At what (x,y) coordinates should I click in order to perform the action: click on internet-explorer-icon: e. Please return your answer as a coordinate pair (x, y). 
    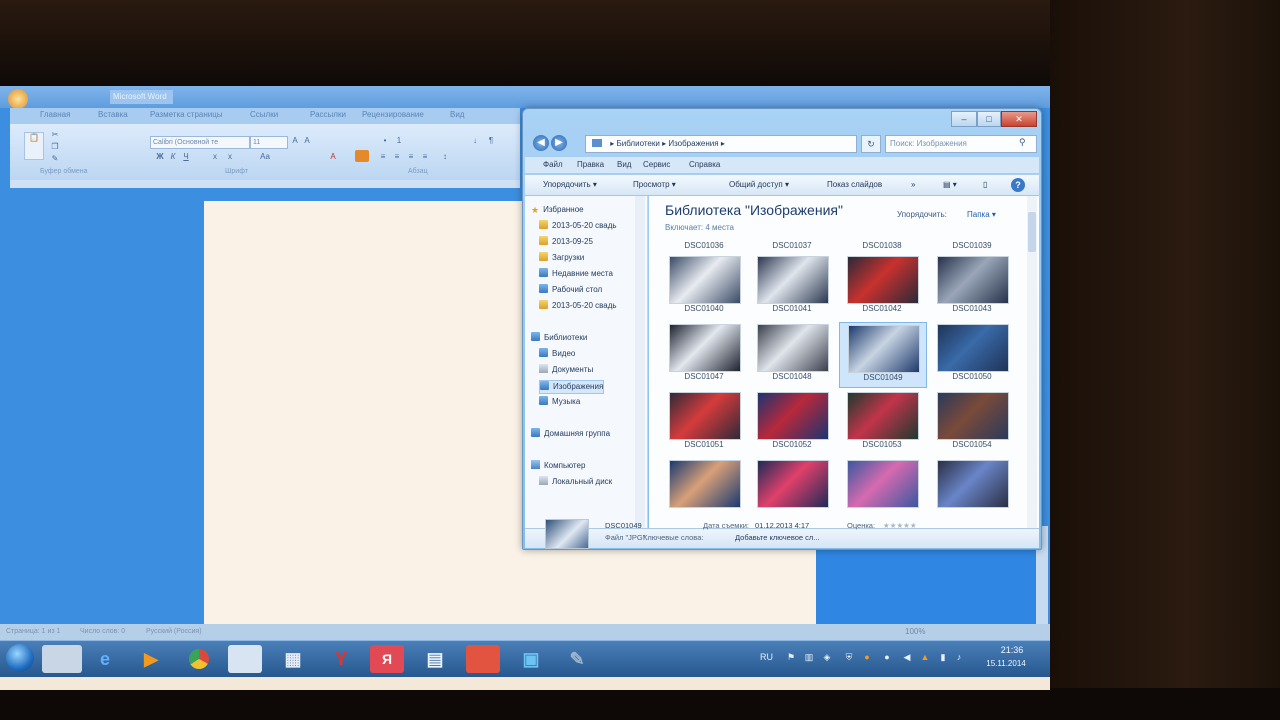
    Looking at the image, I should click on (105, 659).